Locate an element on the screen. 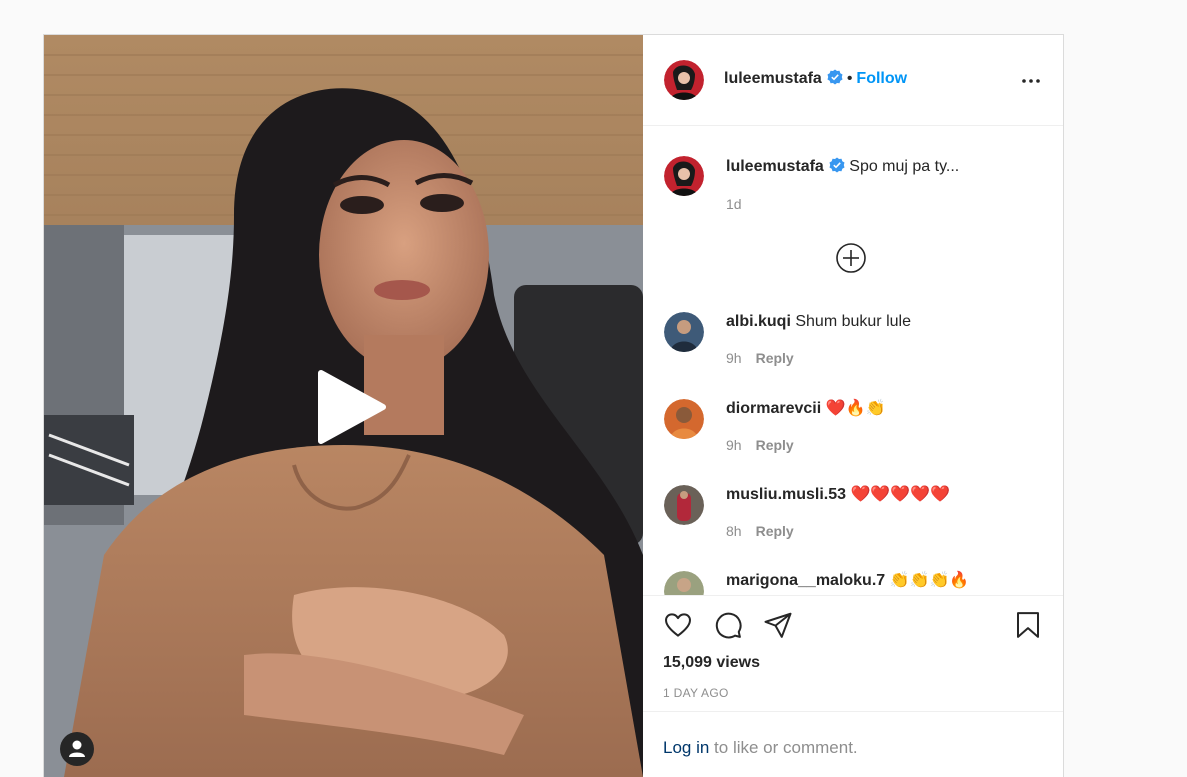 The width and height of the screenshot is (1187, 777). login-prompt: Log in to like or comment. is located at coordinates (853, 744).